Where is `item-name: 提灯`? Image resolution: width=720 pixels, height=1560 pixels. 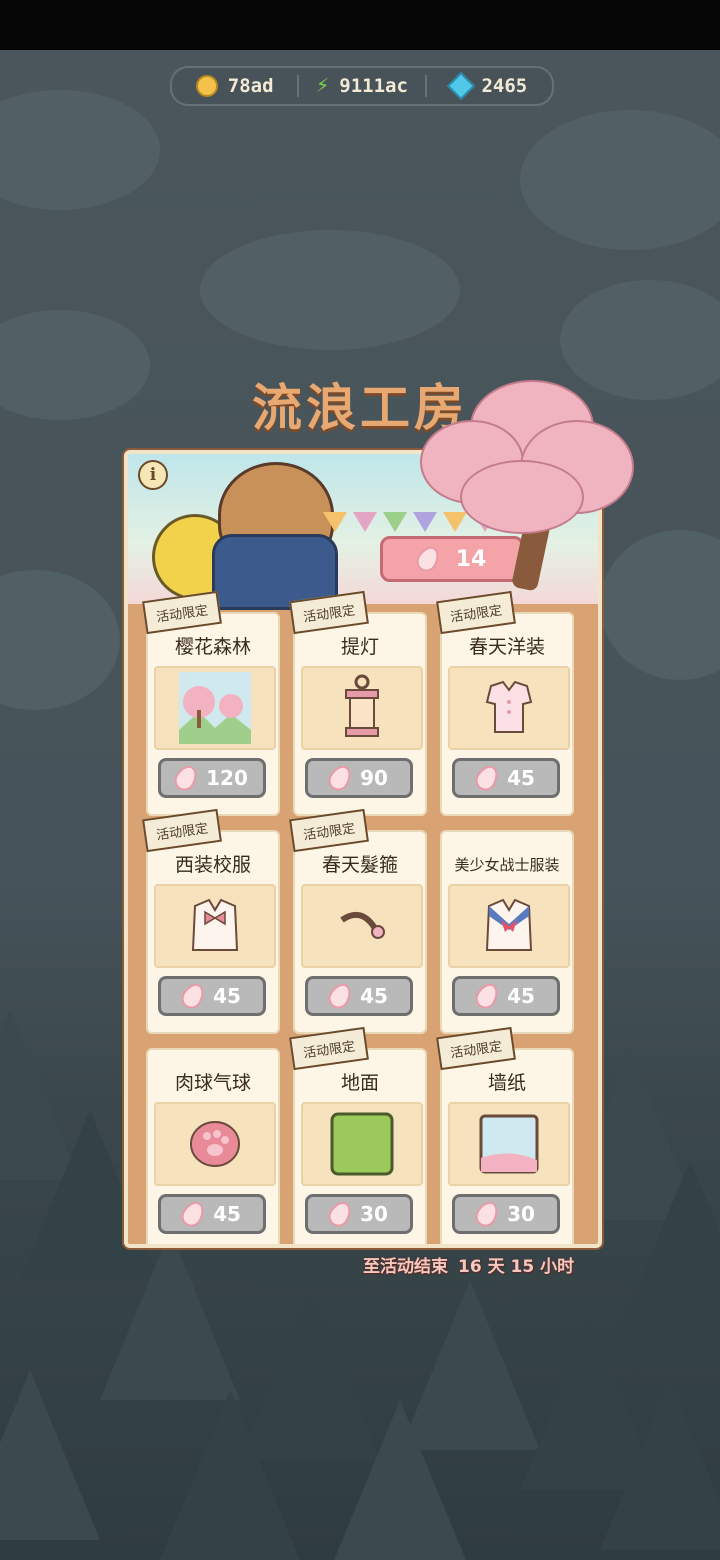
item-name: 提灯 is located at coordinates (359, 647).